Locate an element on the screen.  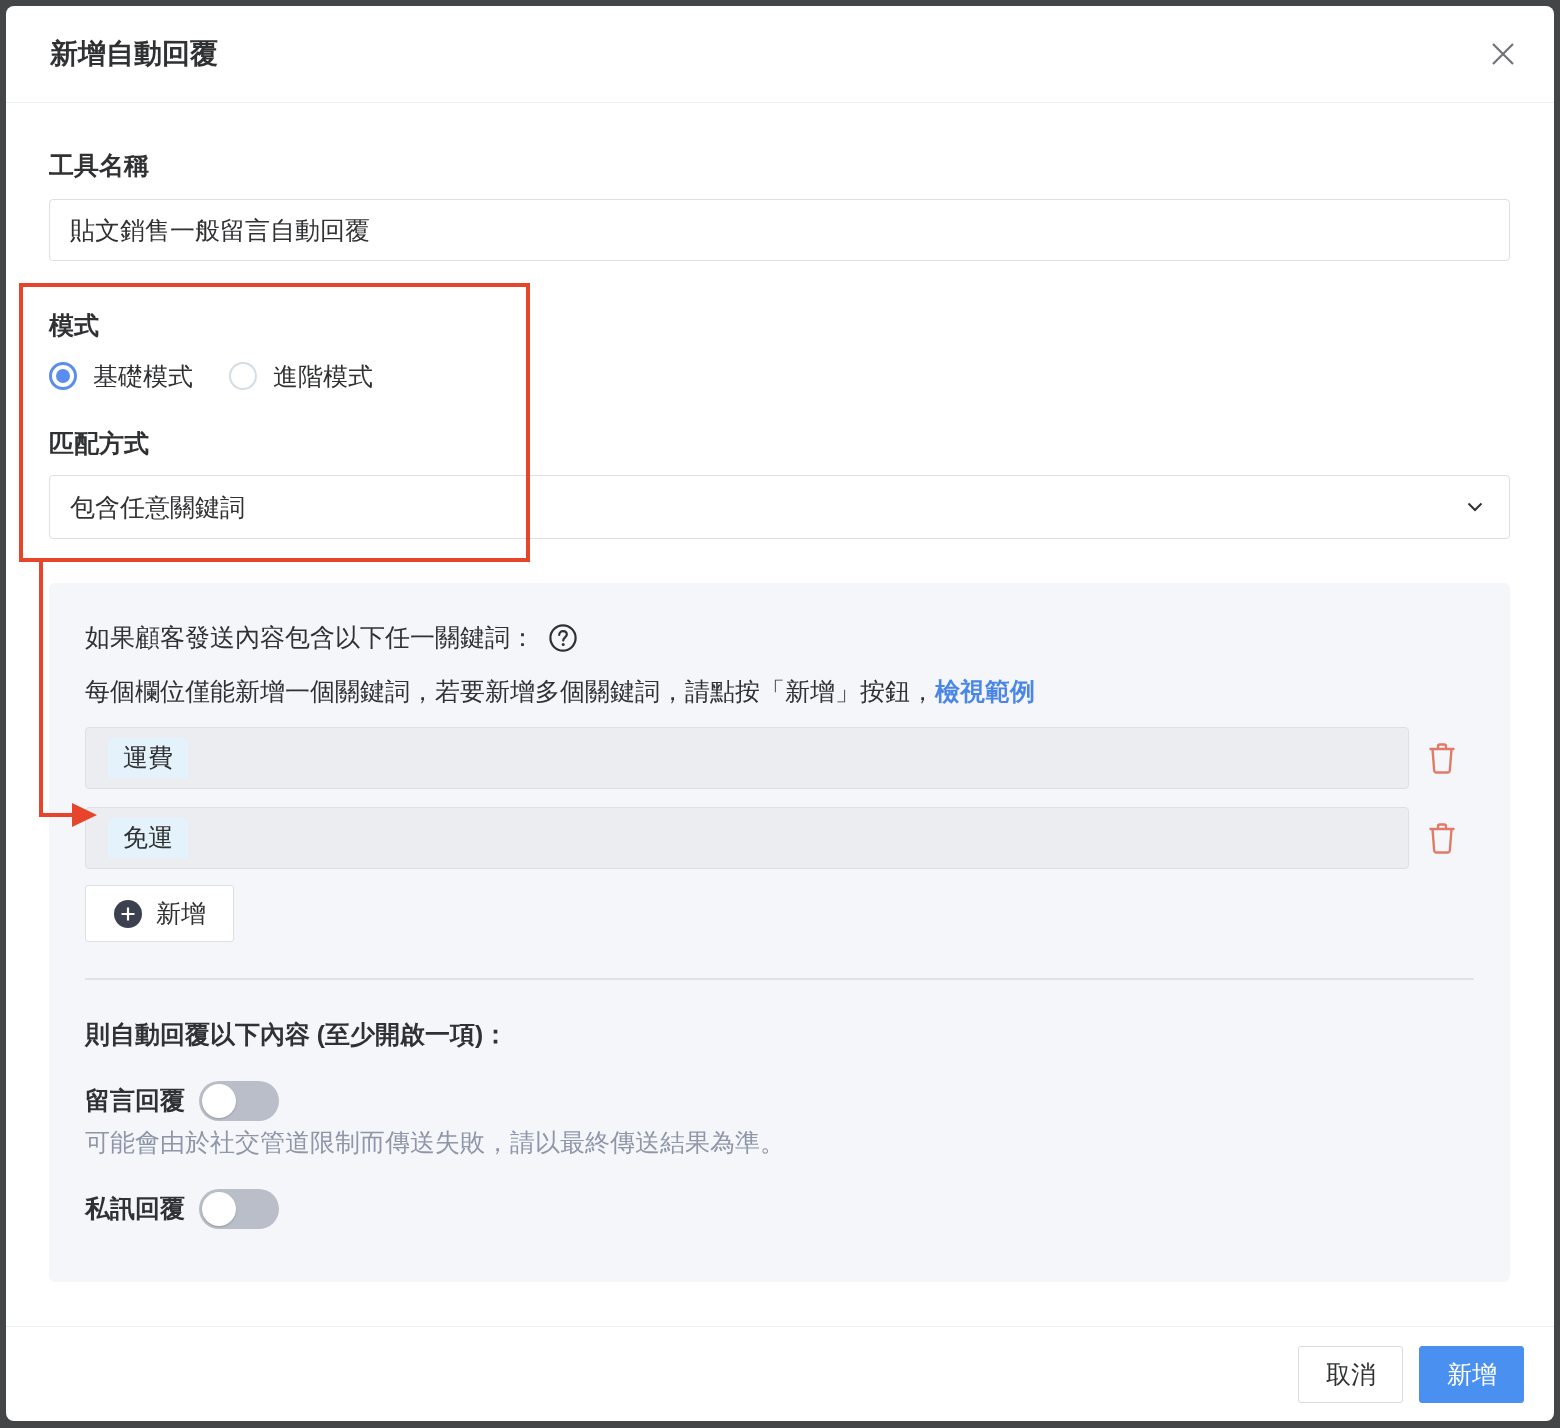
input-field: 貼文銷售一般留言自動回覆 is located at coordinates (779, 230).